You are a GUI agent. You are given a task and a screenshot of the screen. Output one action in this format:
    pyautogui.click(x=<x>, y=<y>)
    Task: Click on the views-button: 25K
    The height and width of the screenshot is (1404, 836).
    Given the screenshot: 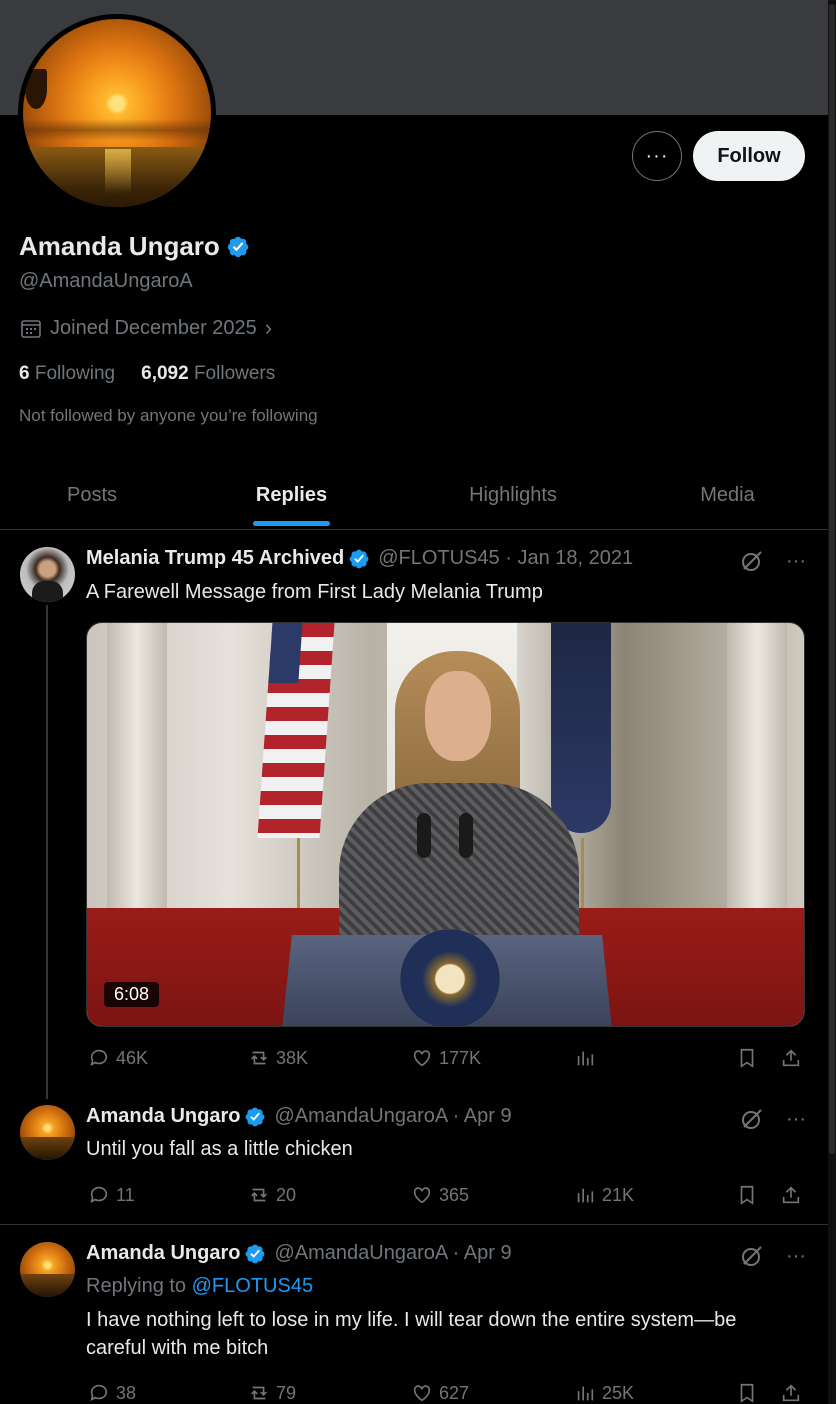 What is the action you would take?
    pyautogui.click(x=604, y=1391)
    